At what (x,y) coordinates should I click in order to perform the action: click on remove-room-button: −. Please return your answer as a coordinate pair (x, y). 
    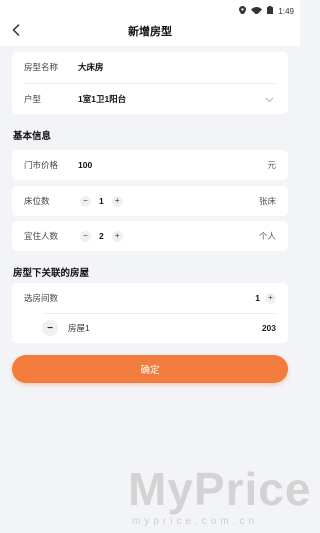
    Looking at the image, I should click on (50, 328).